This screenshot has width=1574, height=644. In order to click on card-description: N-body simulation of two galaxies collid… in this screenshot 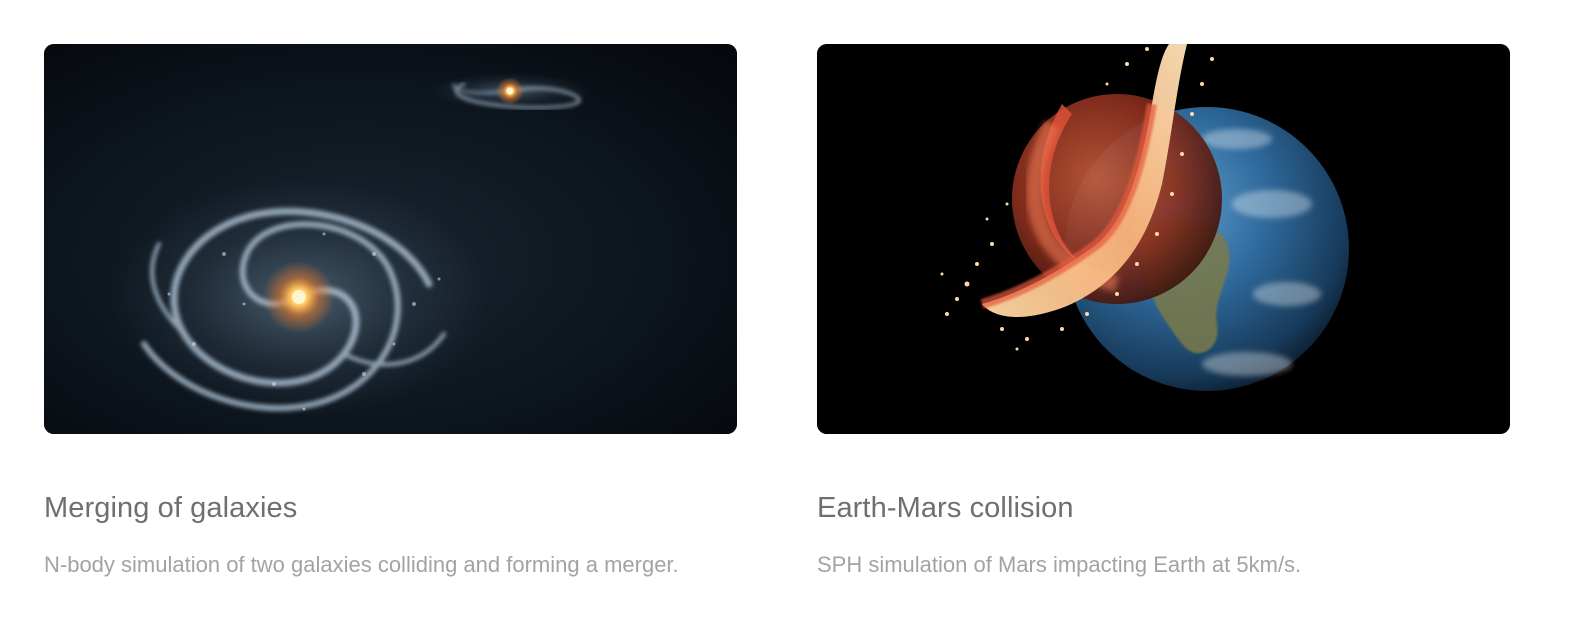, I will do `click(361, 564)`.